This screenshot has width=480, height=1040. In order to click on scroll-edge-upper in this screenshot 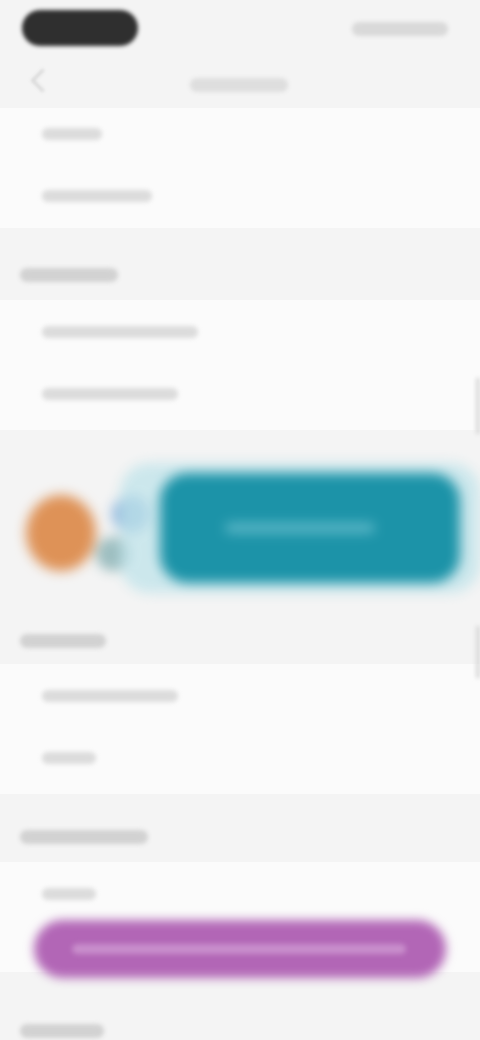, I will do `click(478, 406)`.